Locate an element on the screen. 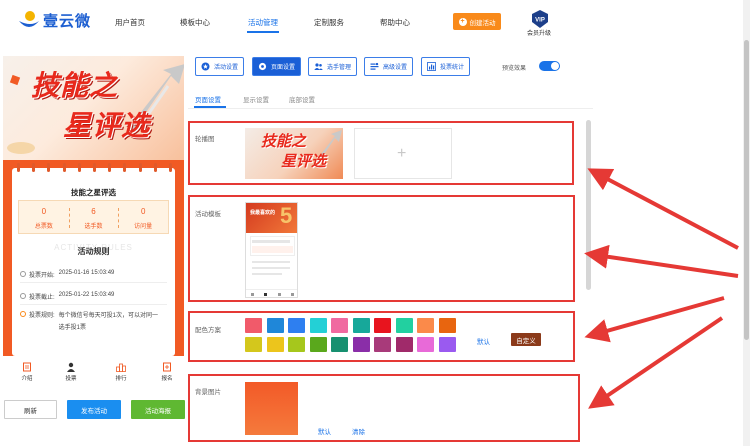 The image size is (750, 446). button-label: 选手管理 is located at coordinates (339, 68).